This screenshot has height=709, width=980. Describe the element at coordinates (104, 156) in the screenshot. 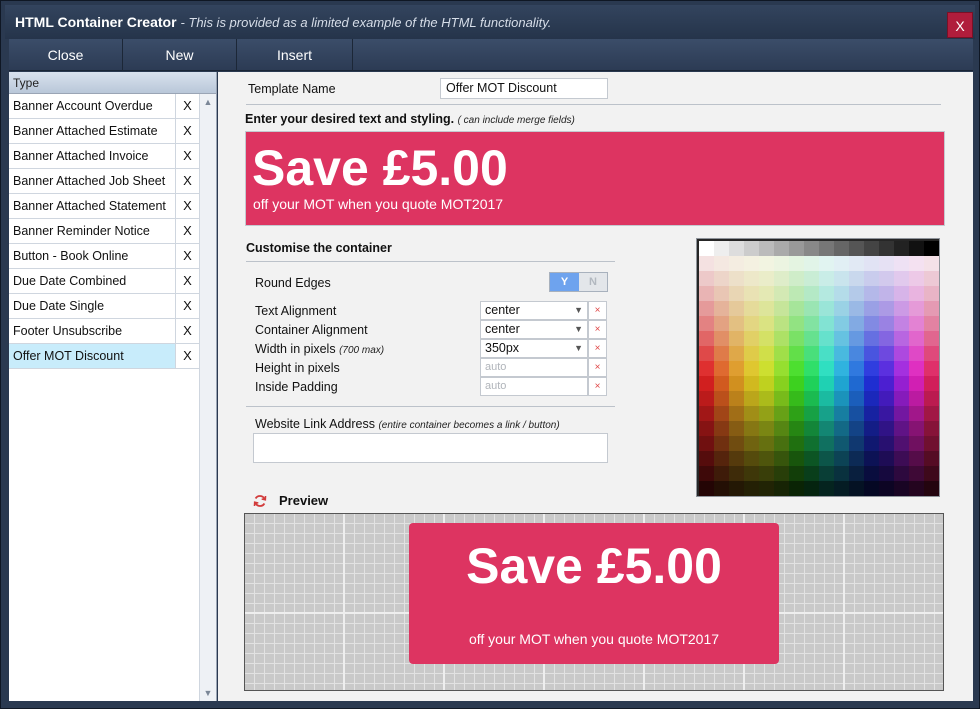

I see `list-item: Banner Attached Invoice X` at that location.